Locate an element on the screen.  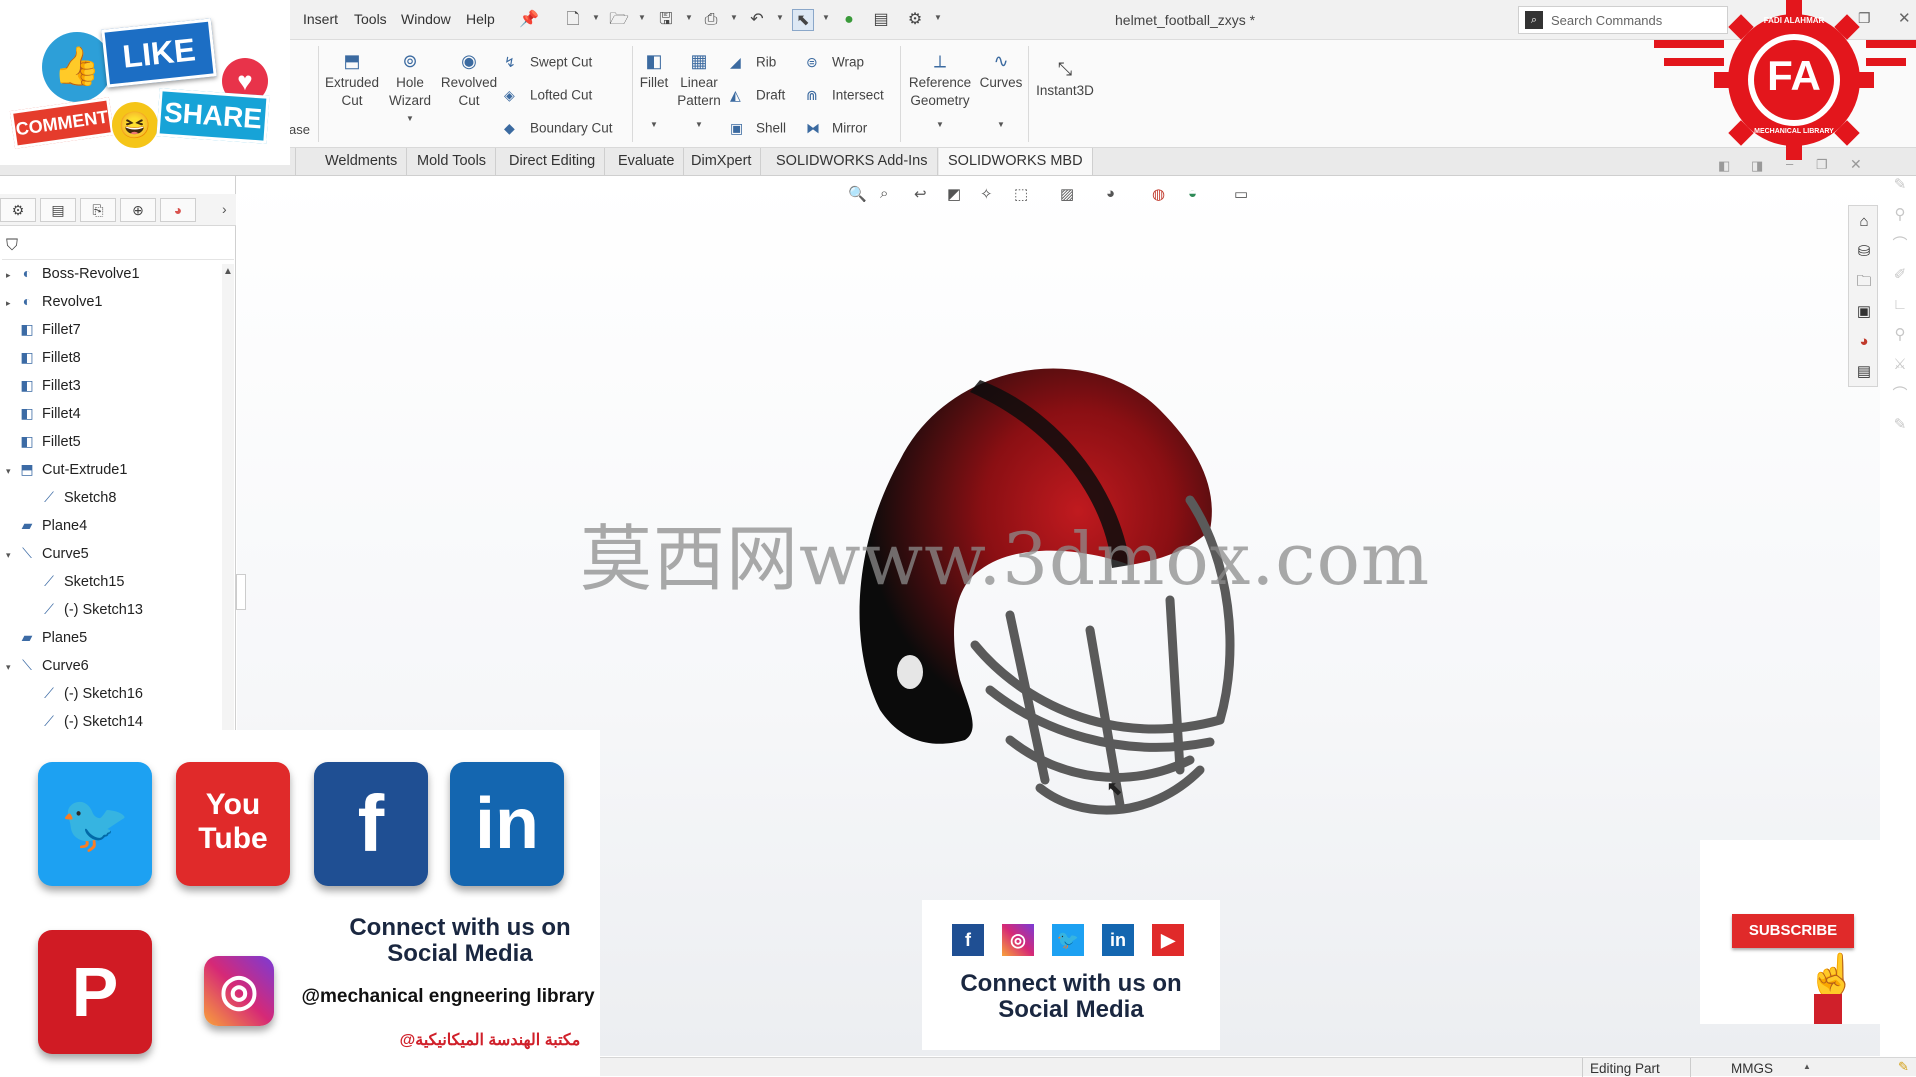
extruded-cut-button: ⬒ Extruded Cut is located at coordinates (352, 80).